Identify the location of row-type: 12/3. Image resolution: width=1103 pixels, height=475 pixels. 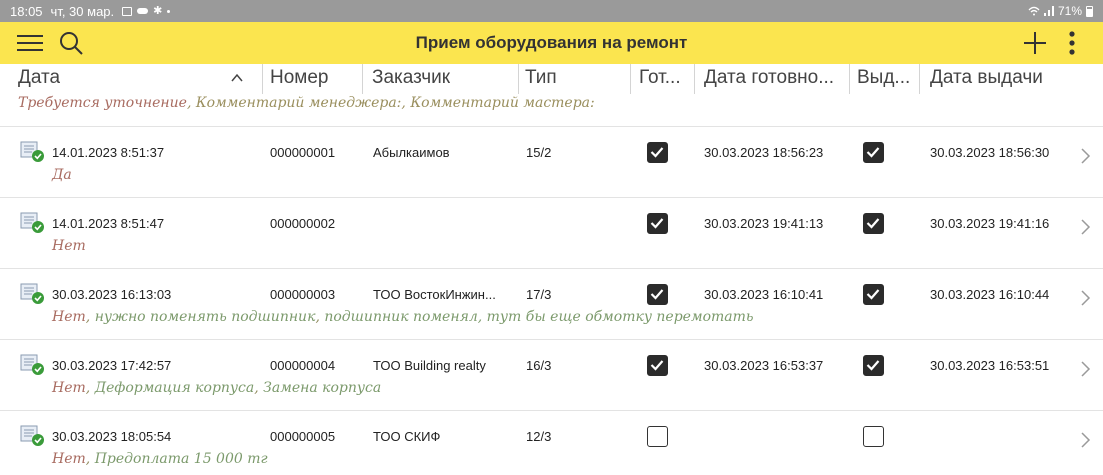
(539, 436).